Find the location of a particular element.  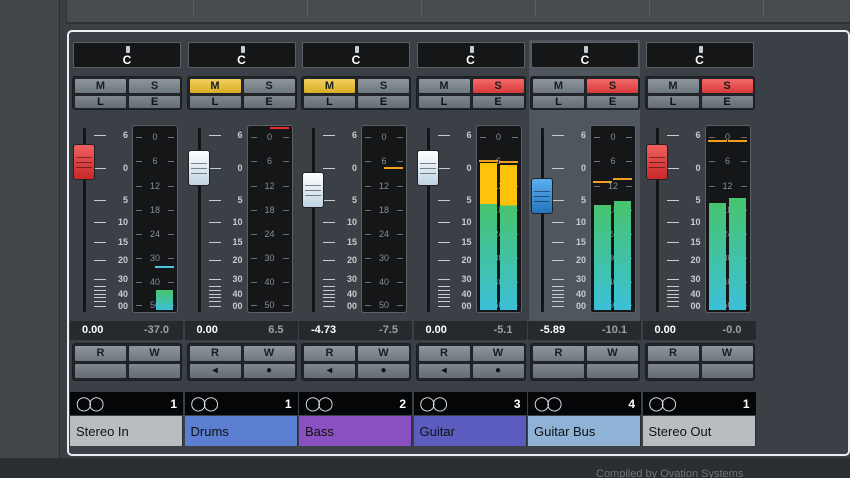

peak-value: -0.0 is located at coordinates (732, 330).